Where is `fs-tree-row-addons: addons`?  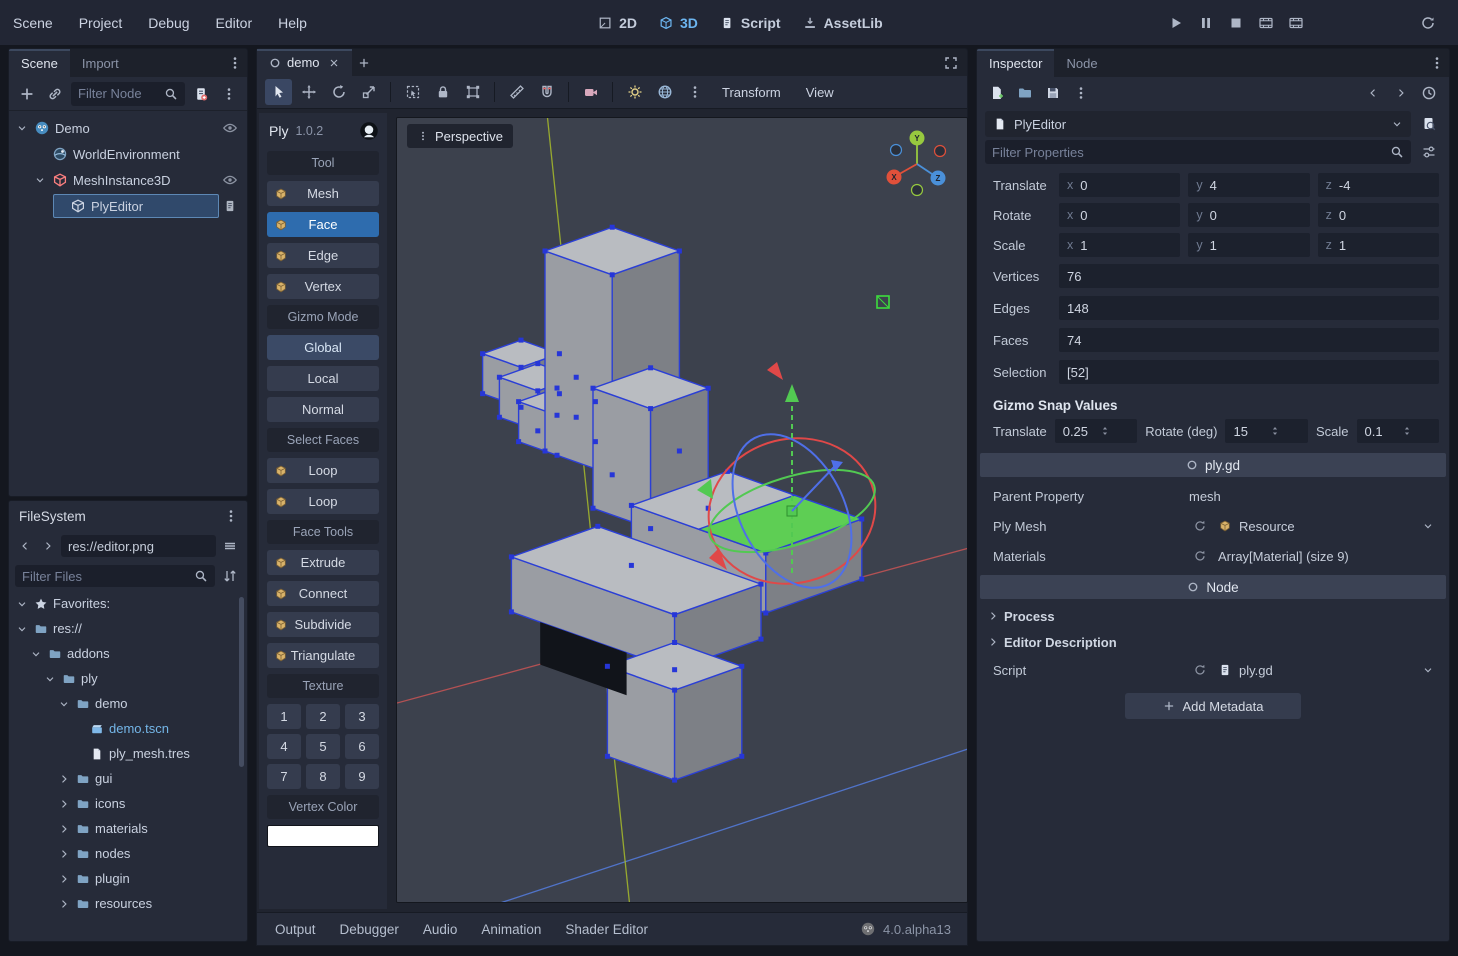 fs-tree-row-addons: addons is located at coordinates (128, 653).